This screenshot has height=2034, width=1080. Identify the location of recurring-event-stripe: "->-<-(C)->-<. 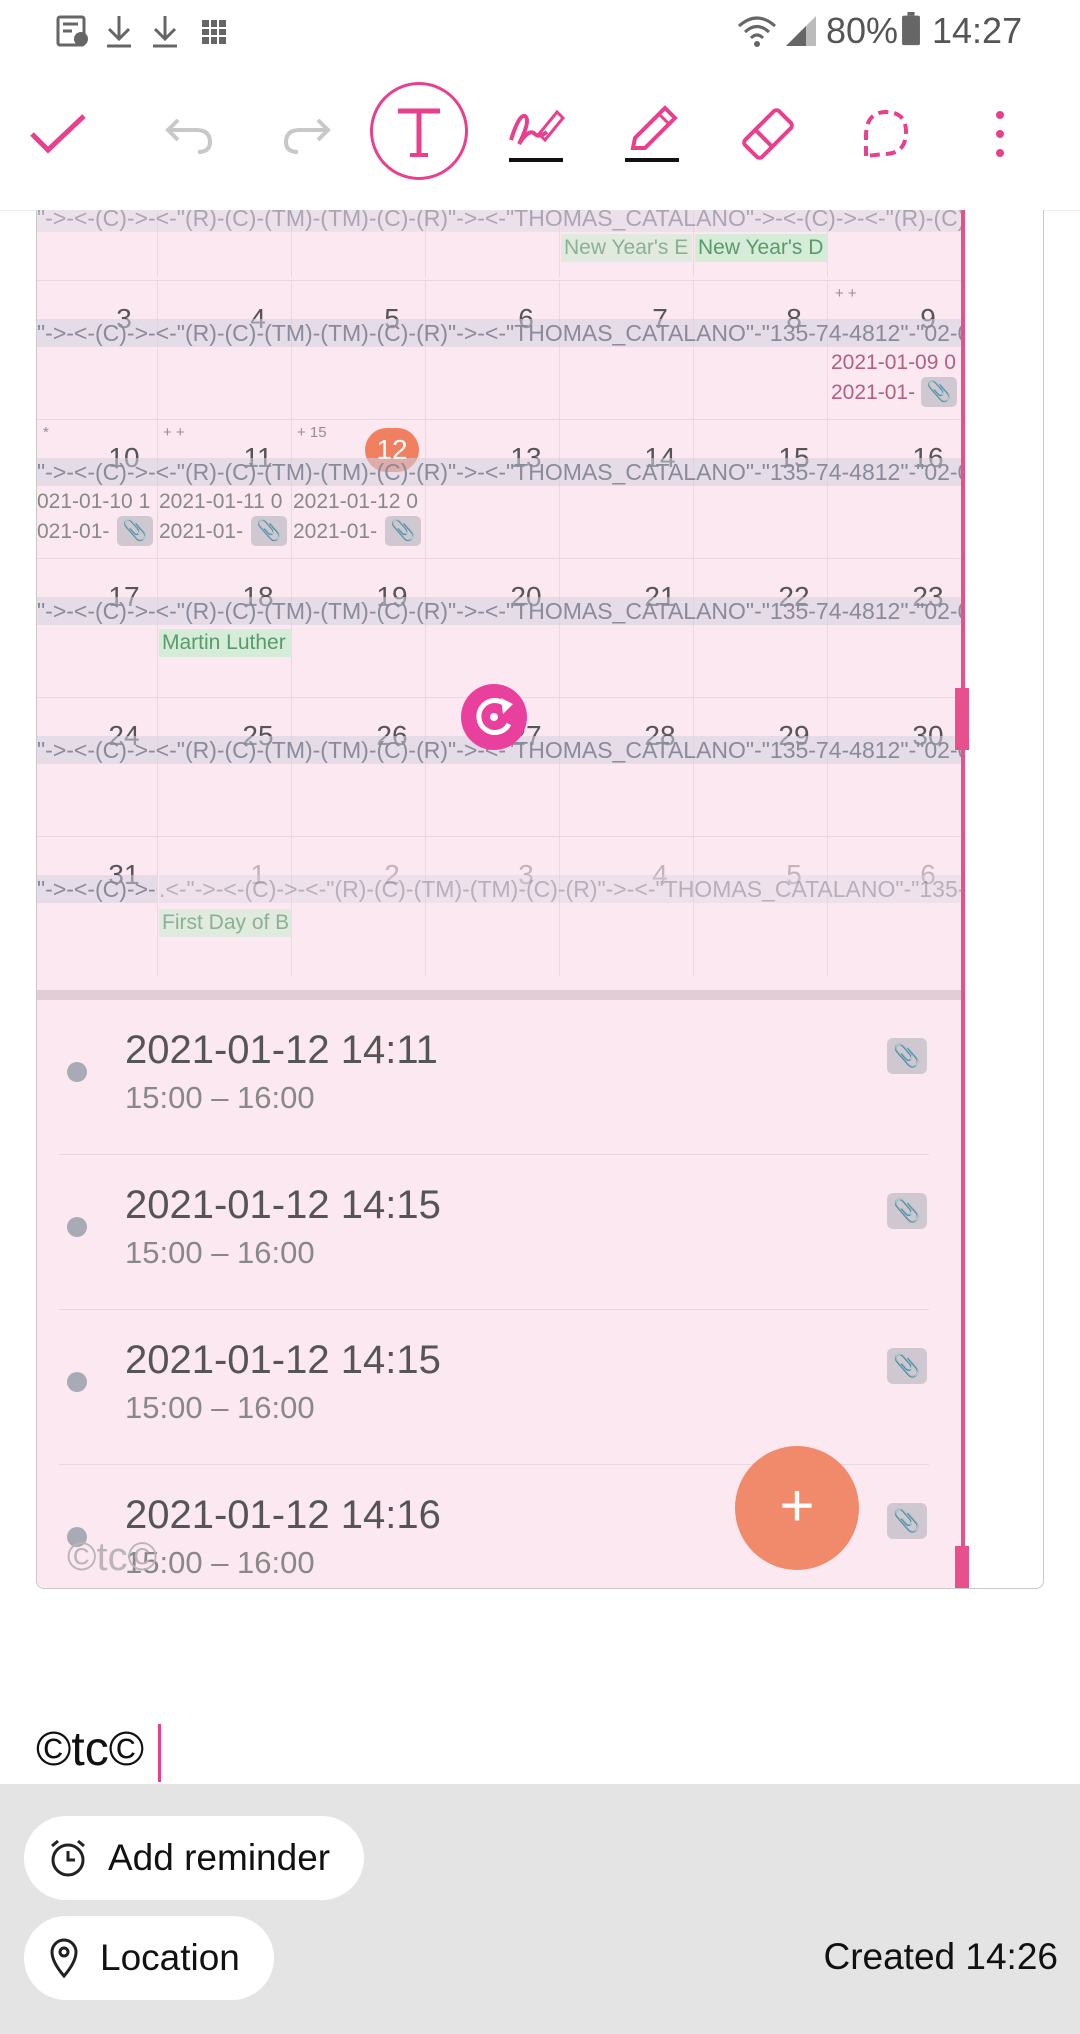
(97, 889).